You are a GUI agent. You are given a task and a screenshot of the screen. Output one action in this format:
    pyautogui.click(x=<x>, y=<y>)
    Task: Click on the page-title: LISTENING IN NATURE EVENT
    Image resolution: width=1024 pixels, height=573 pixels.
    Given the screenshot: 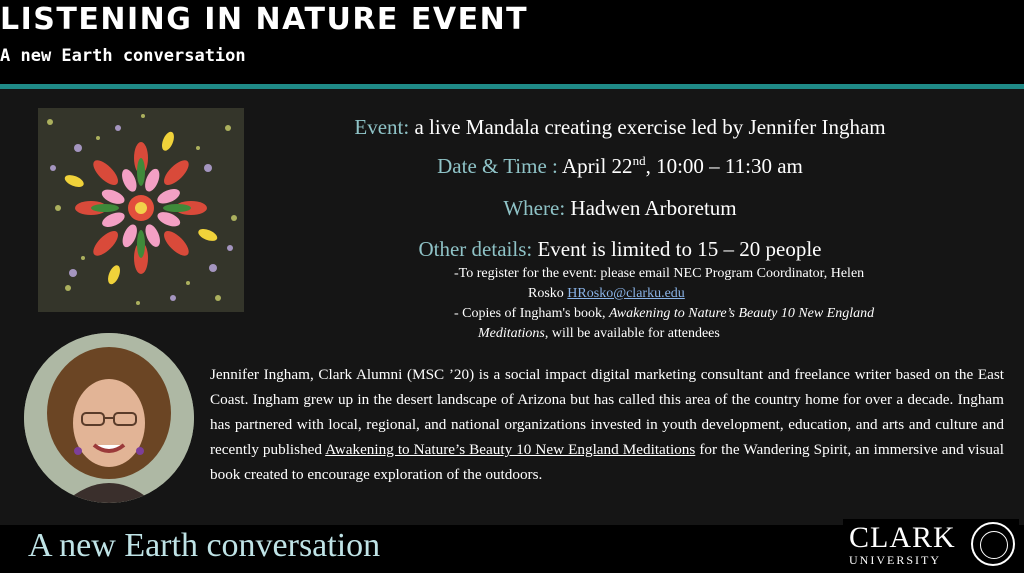 What is the action you would take?
    pyautogui.click(x=264, y=19)
    